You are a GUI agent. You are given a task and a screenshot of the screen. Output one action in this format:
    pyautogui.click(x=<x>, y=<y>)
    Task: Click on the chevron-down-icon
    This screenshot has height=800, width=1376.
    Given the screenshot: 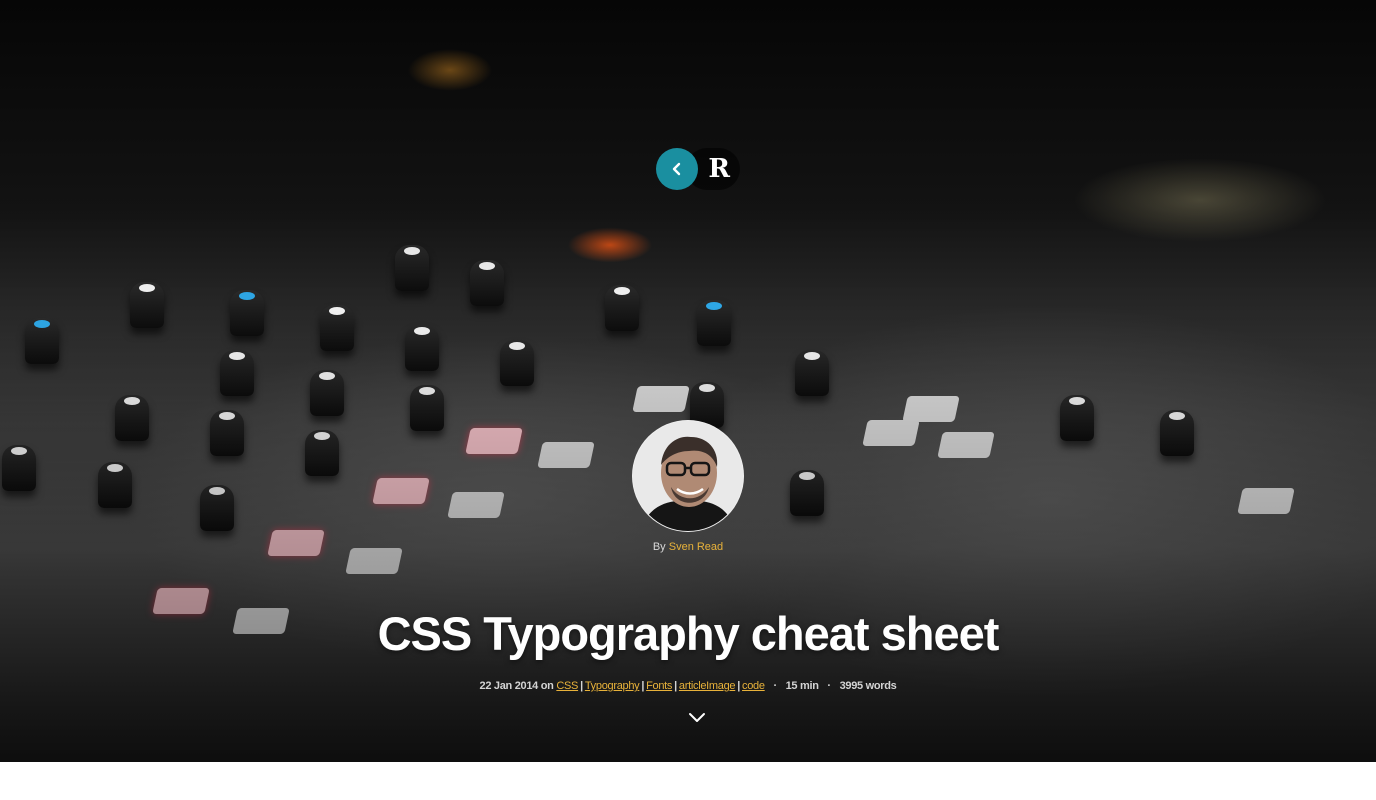 What is the action you would take?
    pyautogui.click(x=697, y=717)
    